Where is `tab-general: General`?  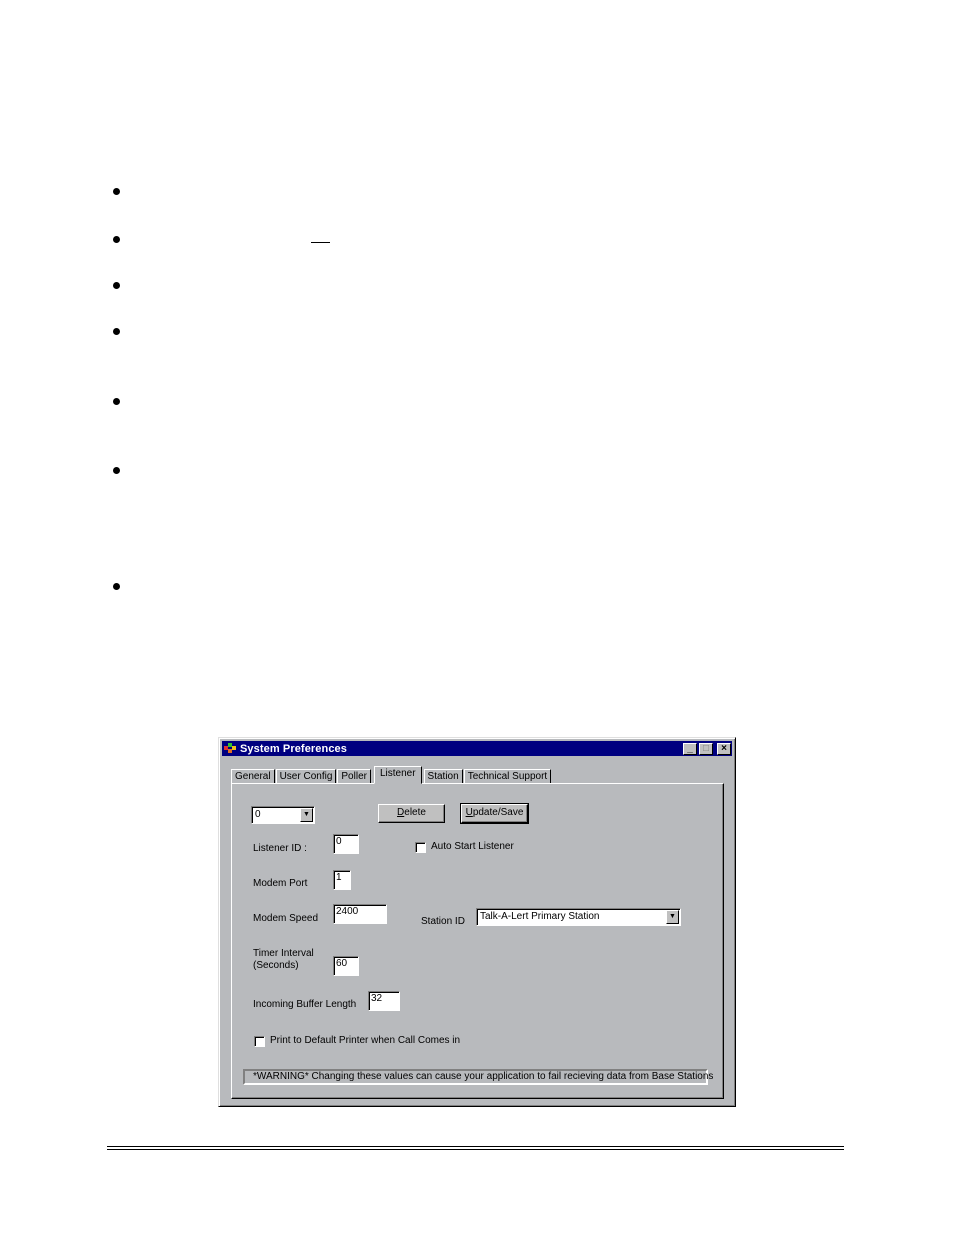 tab-general: General is located at coordinates (253, 776).